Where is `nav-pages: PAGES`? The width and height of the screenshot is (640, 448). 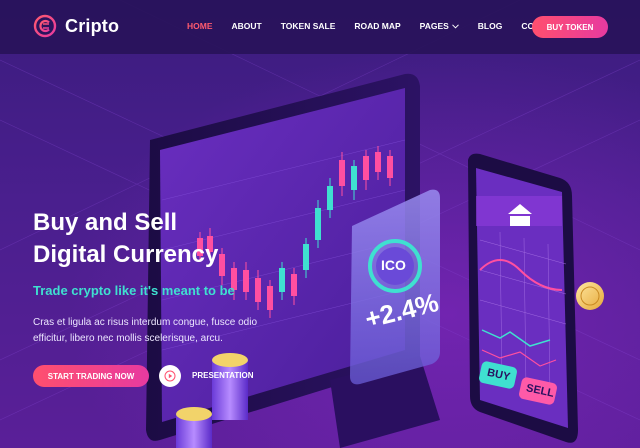
nav-pages: PAGES is located at coordinates (439, 26).